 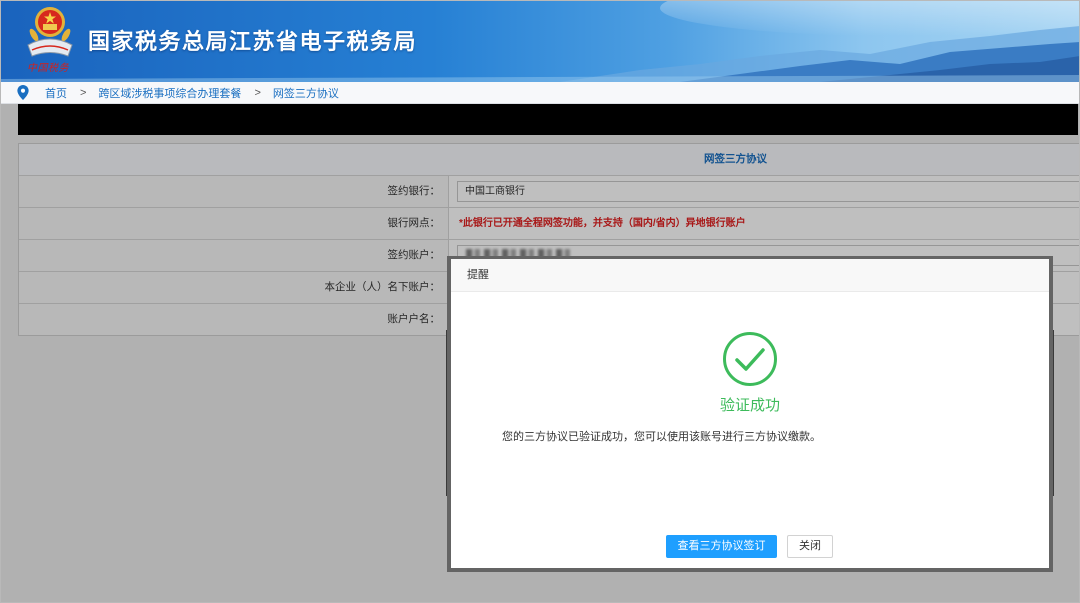 I want to click on tax-emblem-icon, so click(x=50, y=32).